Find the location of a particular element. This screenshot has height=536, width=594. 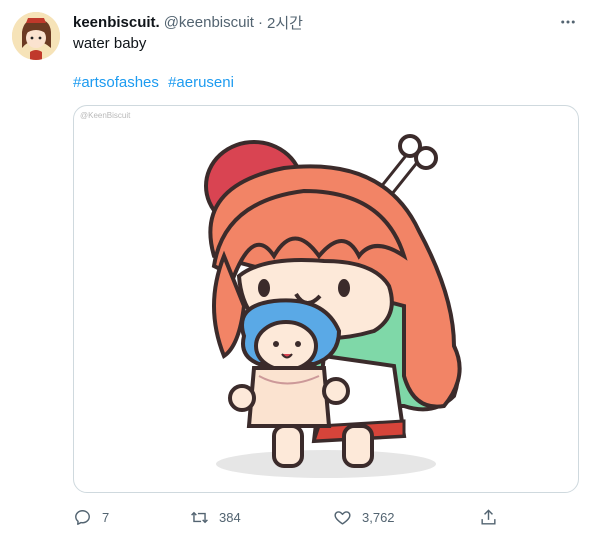

display-name: keenbiscuit. is located at coordinates (116, 22).